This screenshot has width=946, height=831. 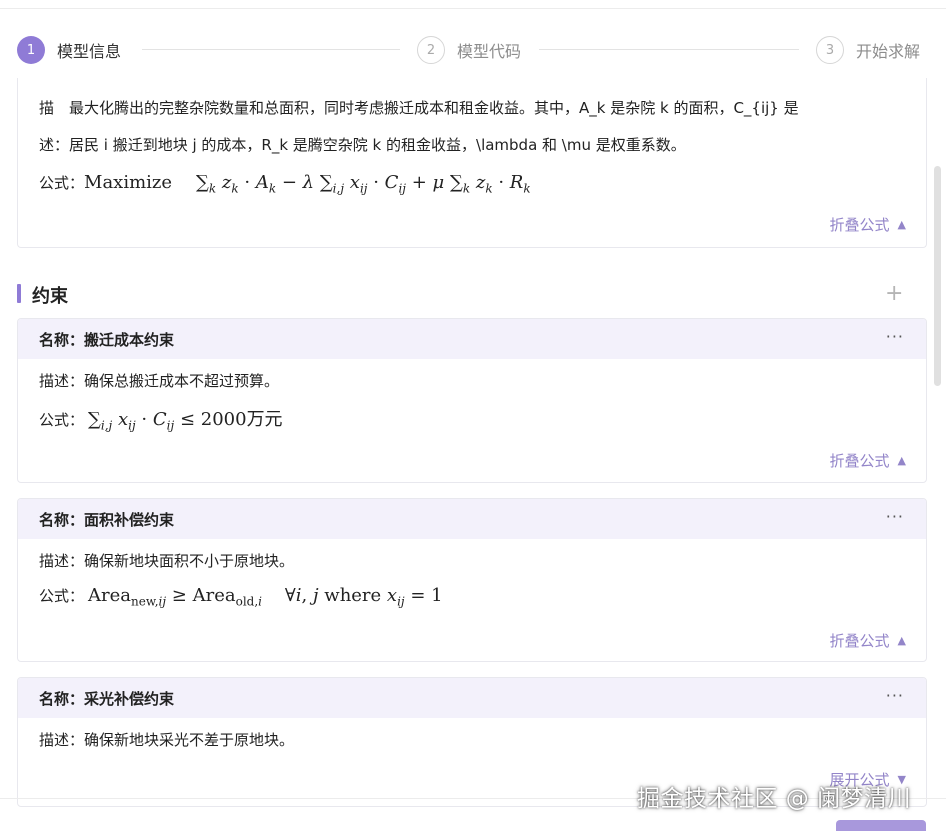 What do you see at coordinates (50, 296) in the screenshot?
I see `constraints-section-title: 约束` at bounding box center [50, 296].